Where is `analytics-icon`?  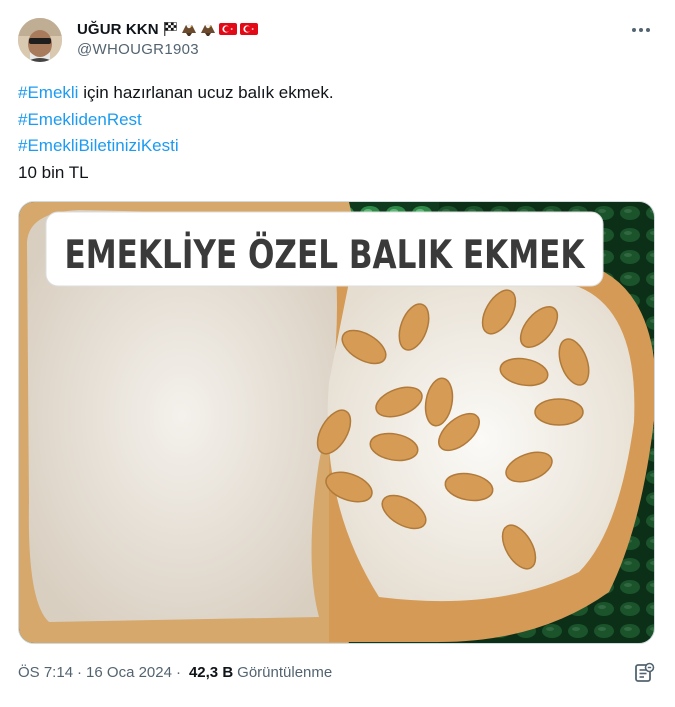 analytics-icon is located at coordinates (644, 673).